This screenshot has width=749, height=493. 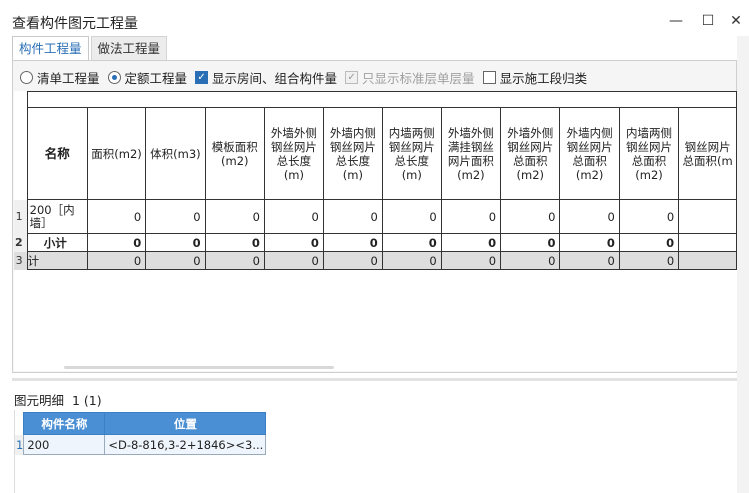 I want to click on row-name-cell: 计, so click(x=57, y=260).